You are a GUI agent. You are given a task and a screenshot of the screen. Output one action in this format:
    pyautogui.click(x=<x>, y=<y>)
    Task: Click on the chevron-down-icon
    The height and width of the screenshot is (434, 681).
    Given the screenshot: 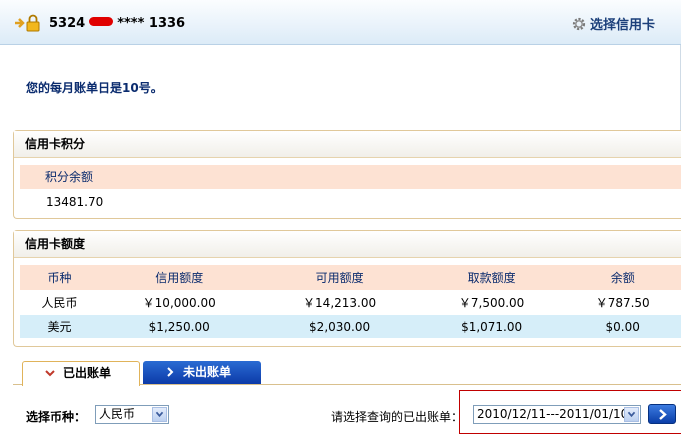 What is the action you would take?
    pyautogui.click(x=50, y=373)
    